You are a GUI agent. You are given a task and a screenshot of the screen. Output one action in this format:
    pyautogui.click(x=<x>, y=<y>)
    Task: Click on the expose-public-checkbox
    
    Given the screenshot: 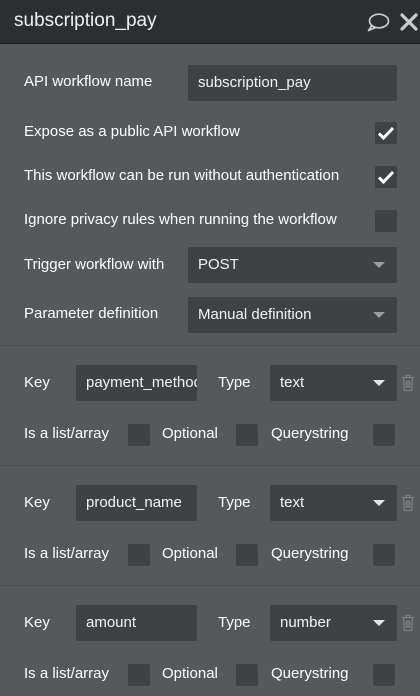 What is the action you would take?
    pyautogui.click(x=386, y=133)
    